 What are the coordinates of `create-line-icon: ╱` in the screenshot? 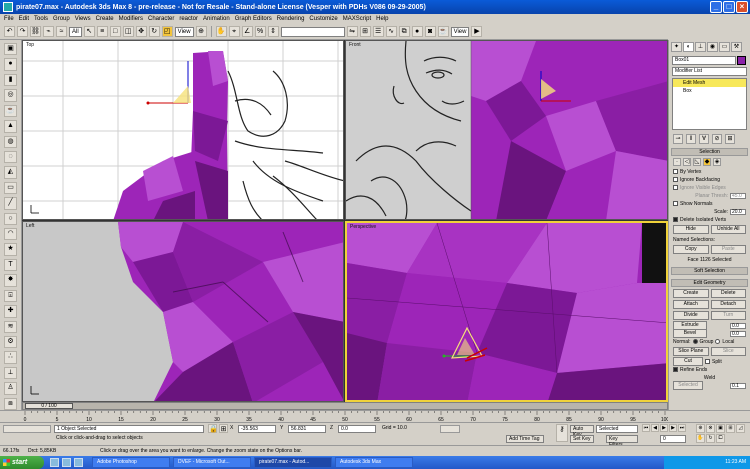 It's located at (10, 203).